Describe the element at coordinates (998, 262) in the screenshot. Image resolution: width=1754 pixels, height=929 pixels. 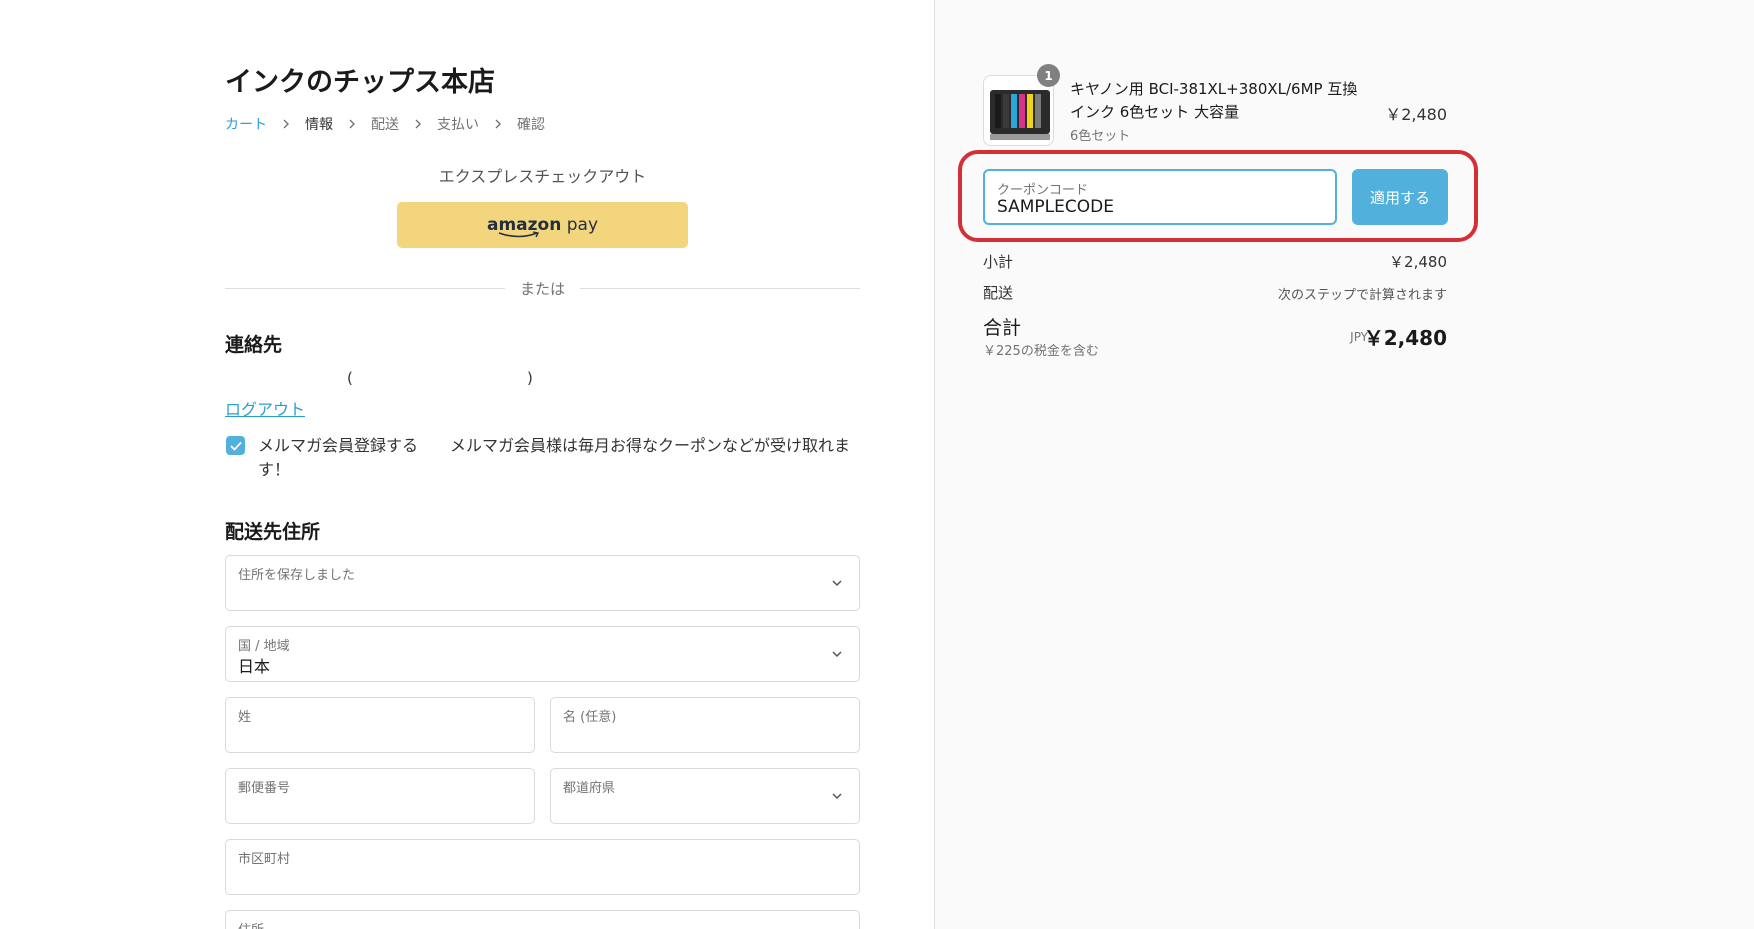
I see `subtotal-label: 小計` at that location.